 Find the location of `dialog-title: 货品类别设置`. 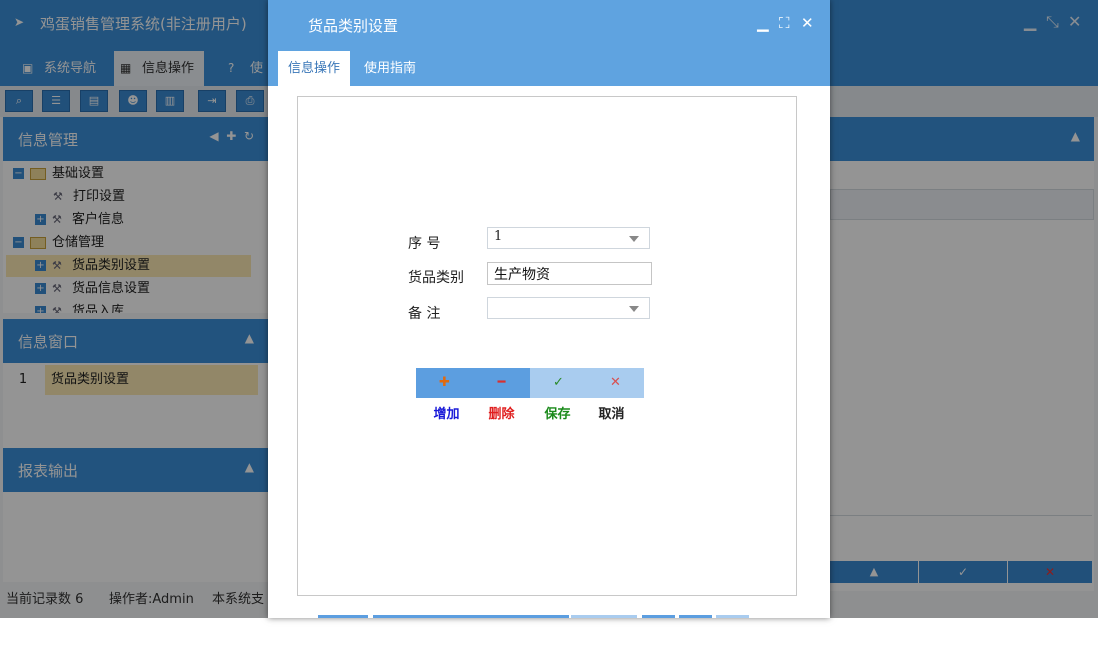

dialog-title: 货品类别设置 is located at coordinates (353, 26).